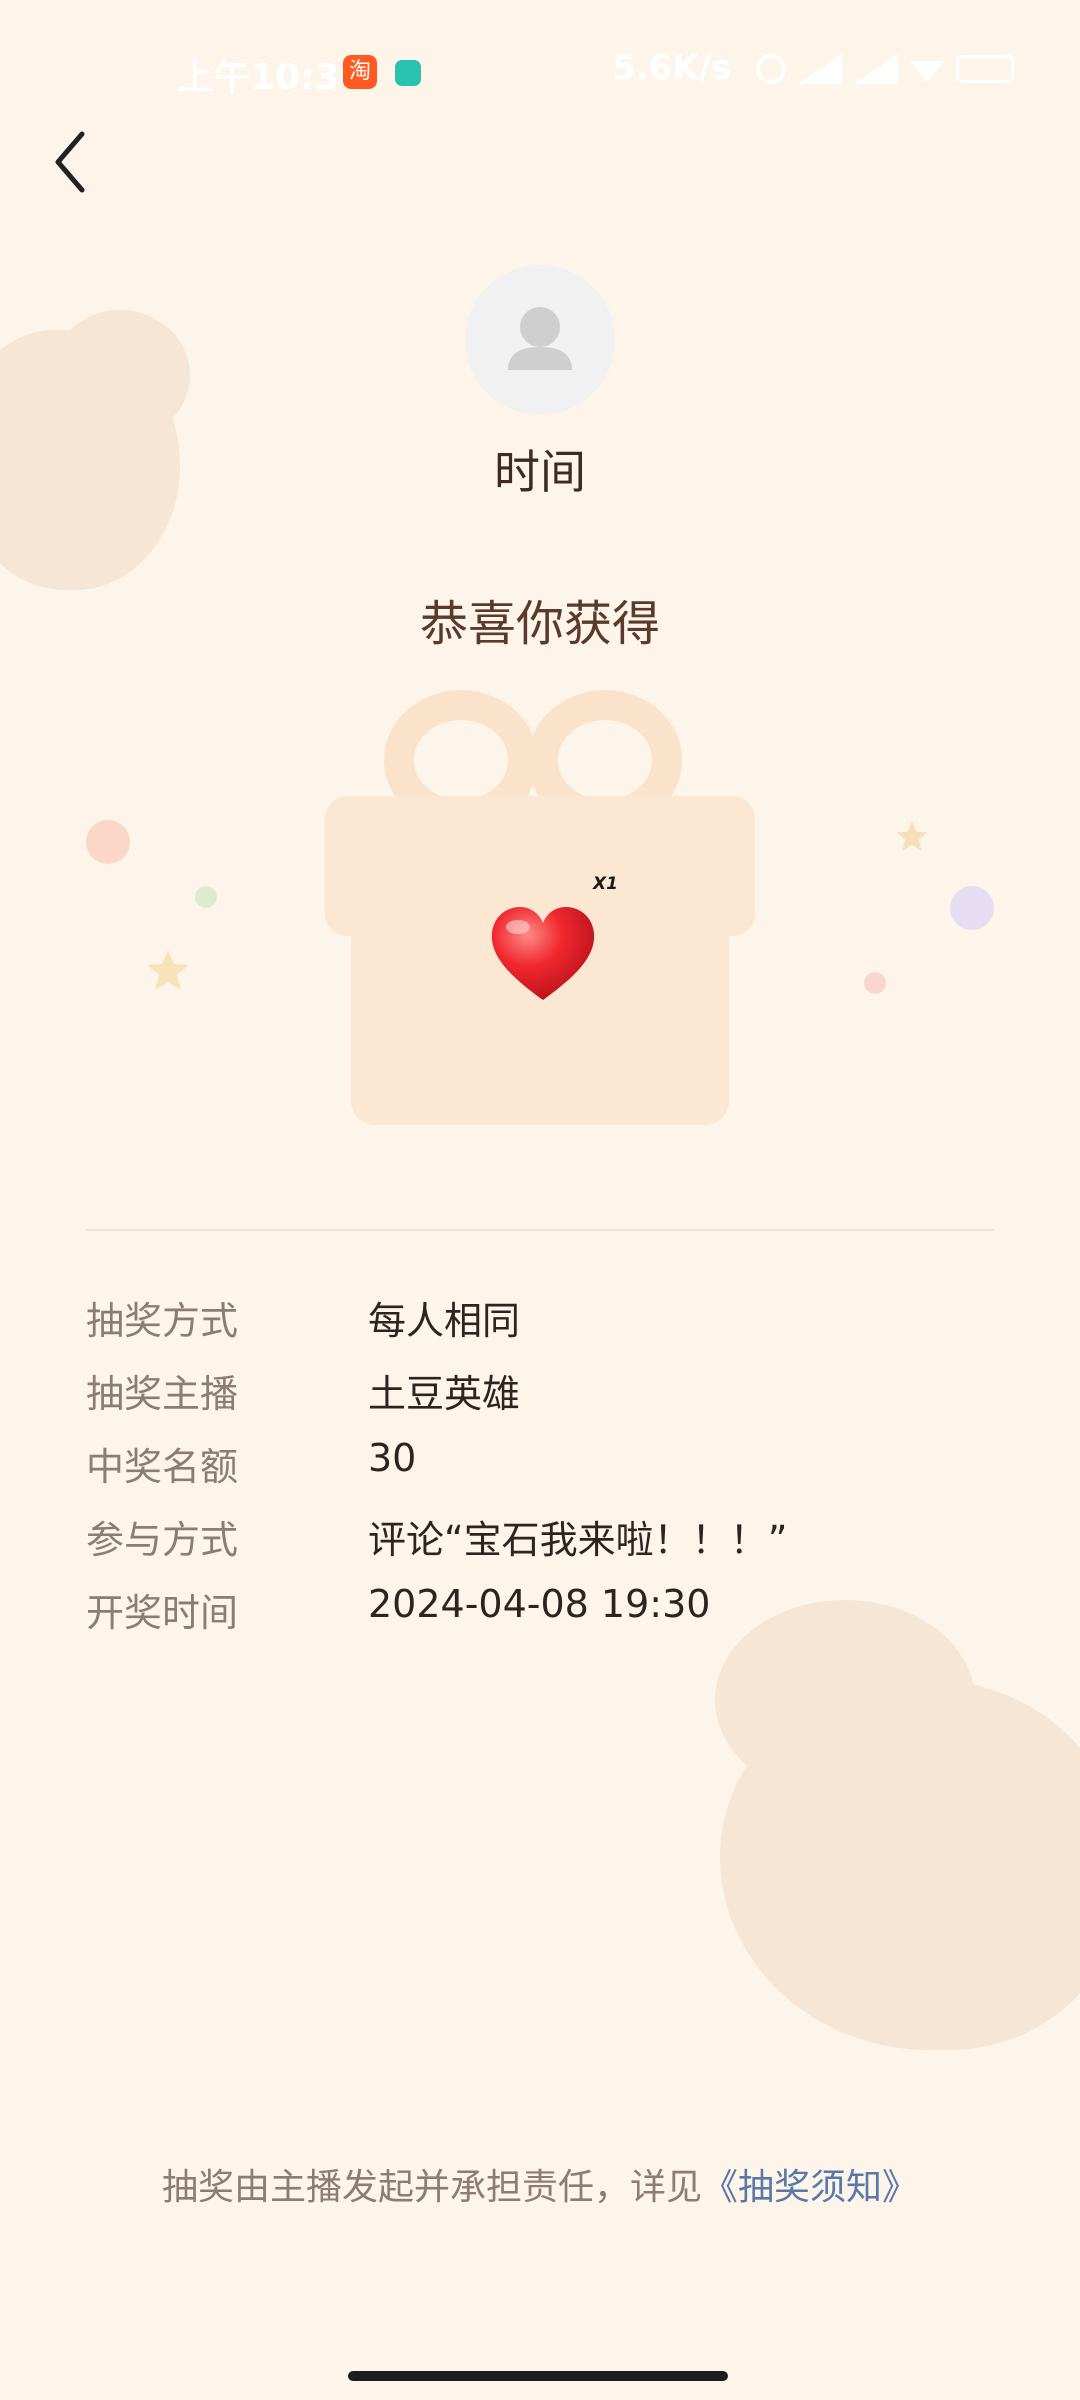 This screenshot has height=2400, width=1080. I want to click on detail-row-streamer: 抽奖主播 土豆英雄, so click(541, 1399).